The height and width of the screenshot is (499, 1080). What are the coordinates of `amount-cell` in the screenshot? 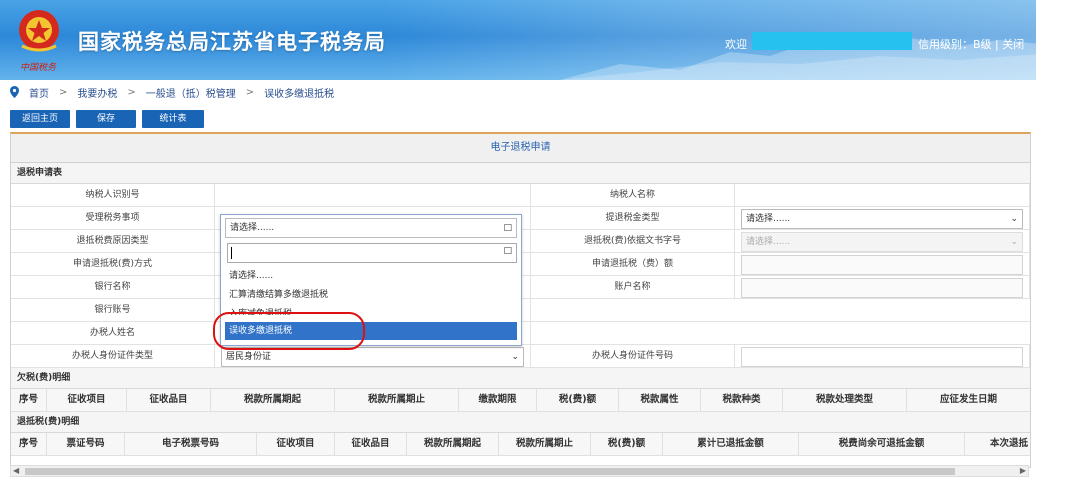 It's located at (882, 264).